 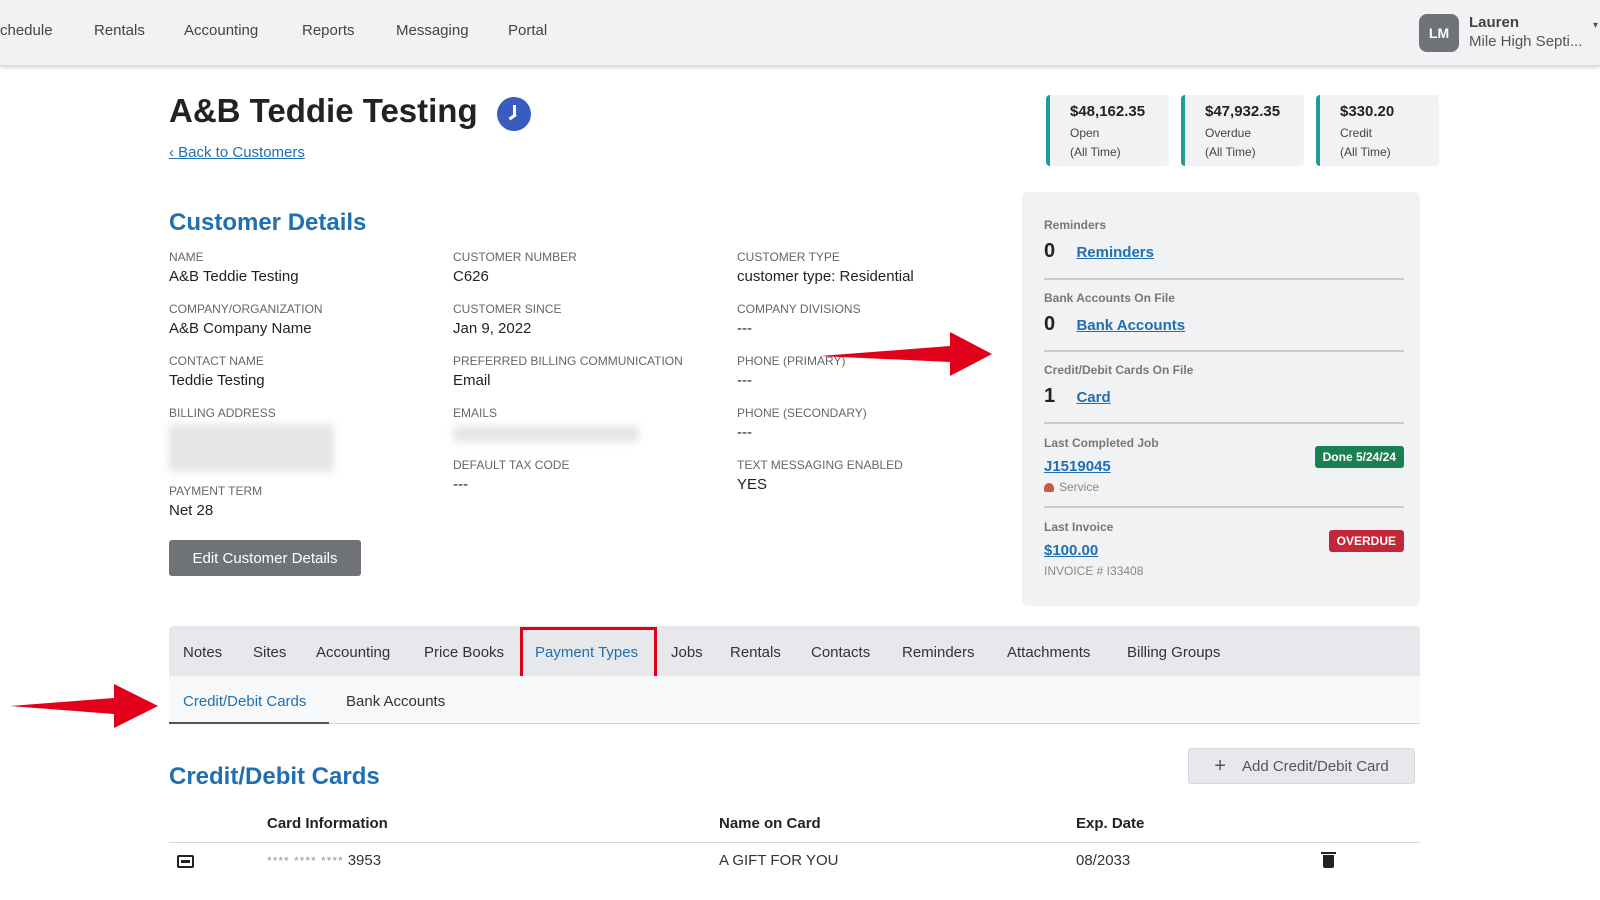 What do you see at coordinates (217, 380) in the screenshot?
I see `field-value: Teddie Testing` at bounding box center [217, 380].